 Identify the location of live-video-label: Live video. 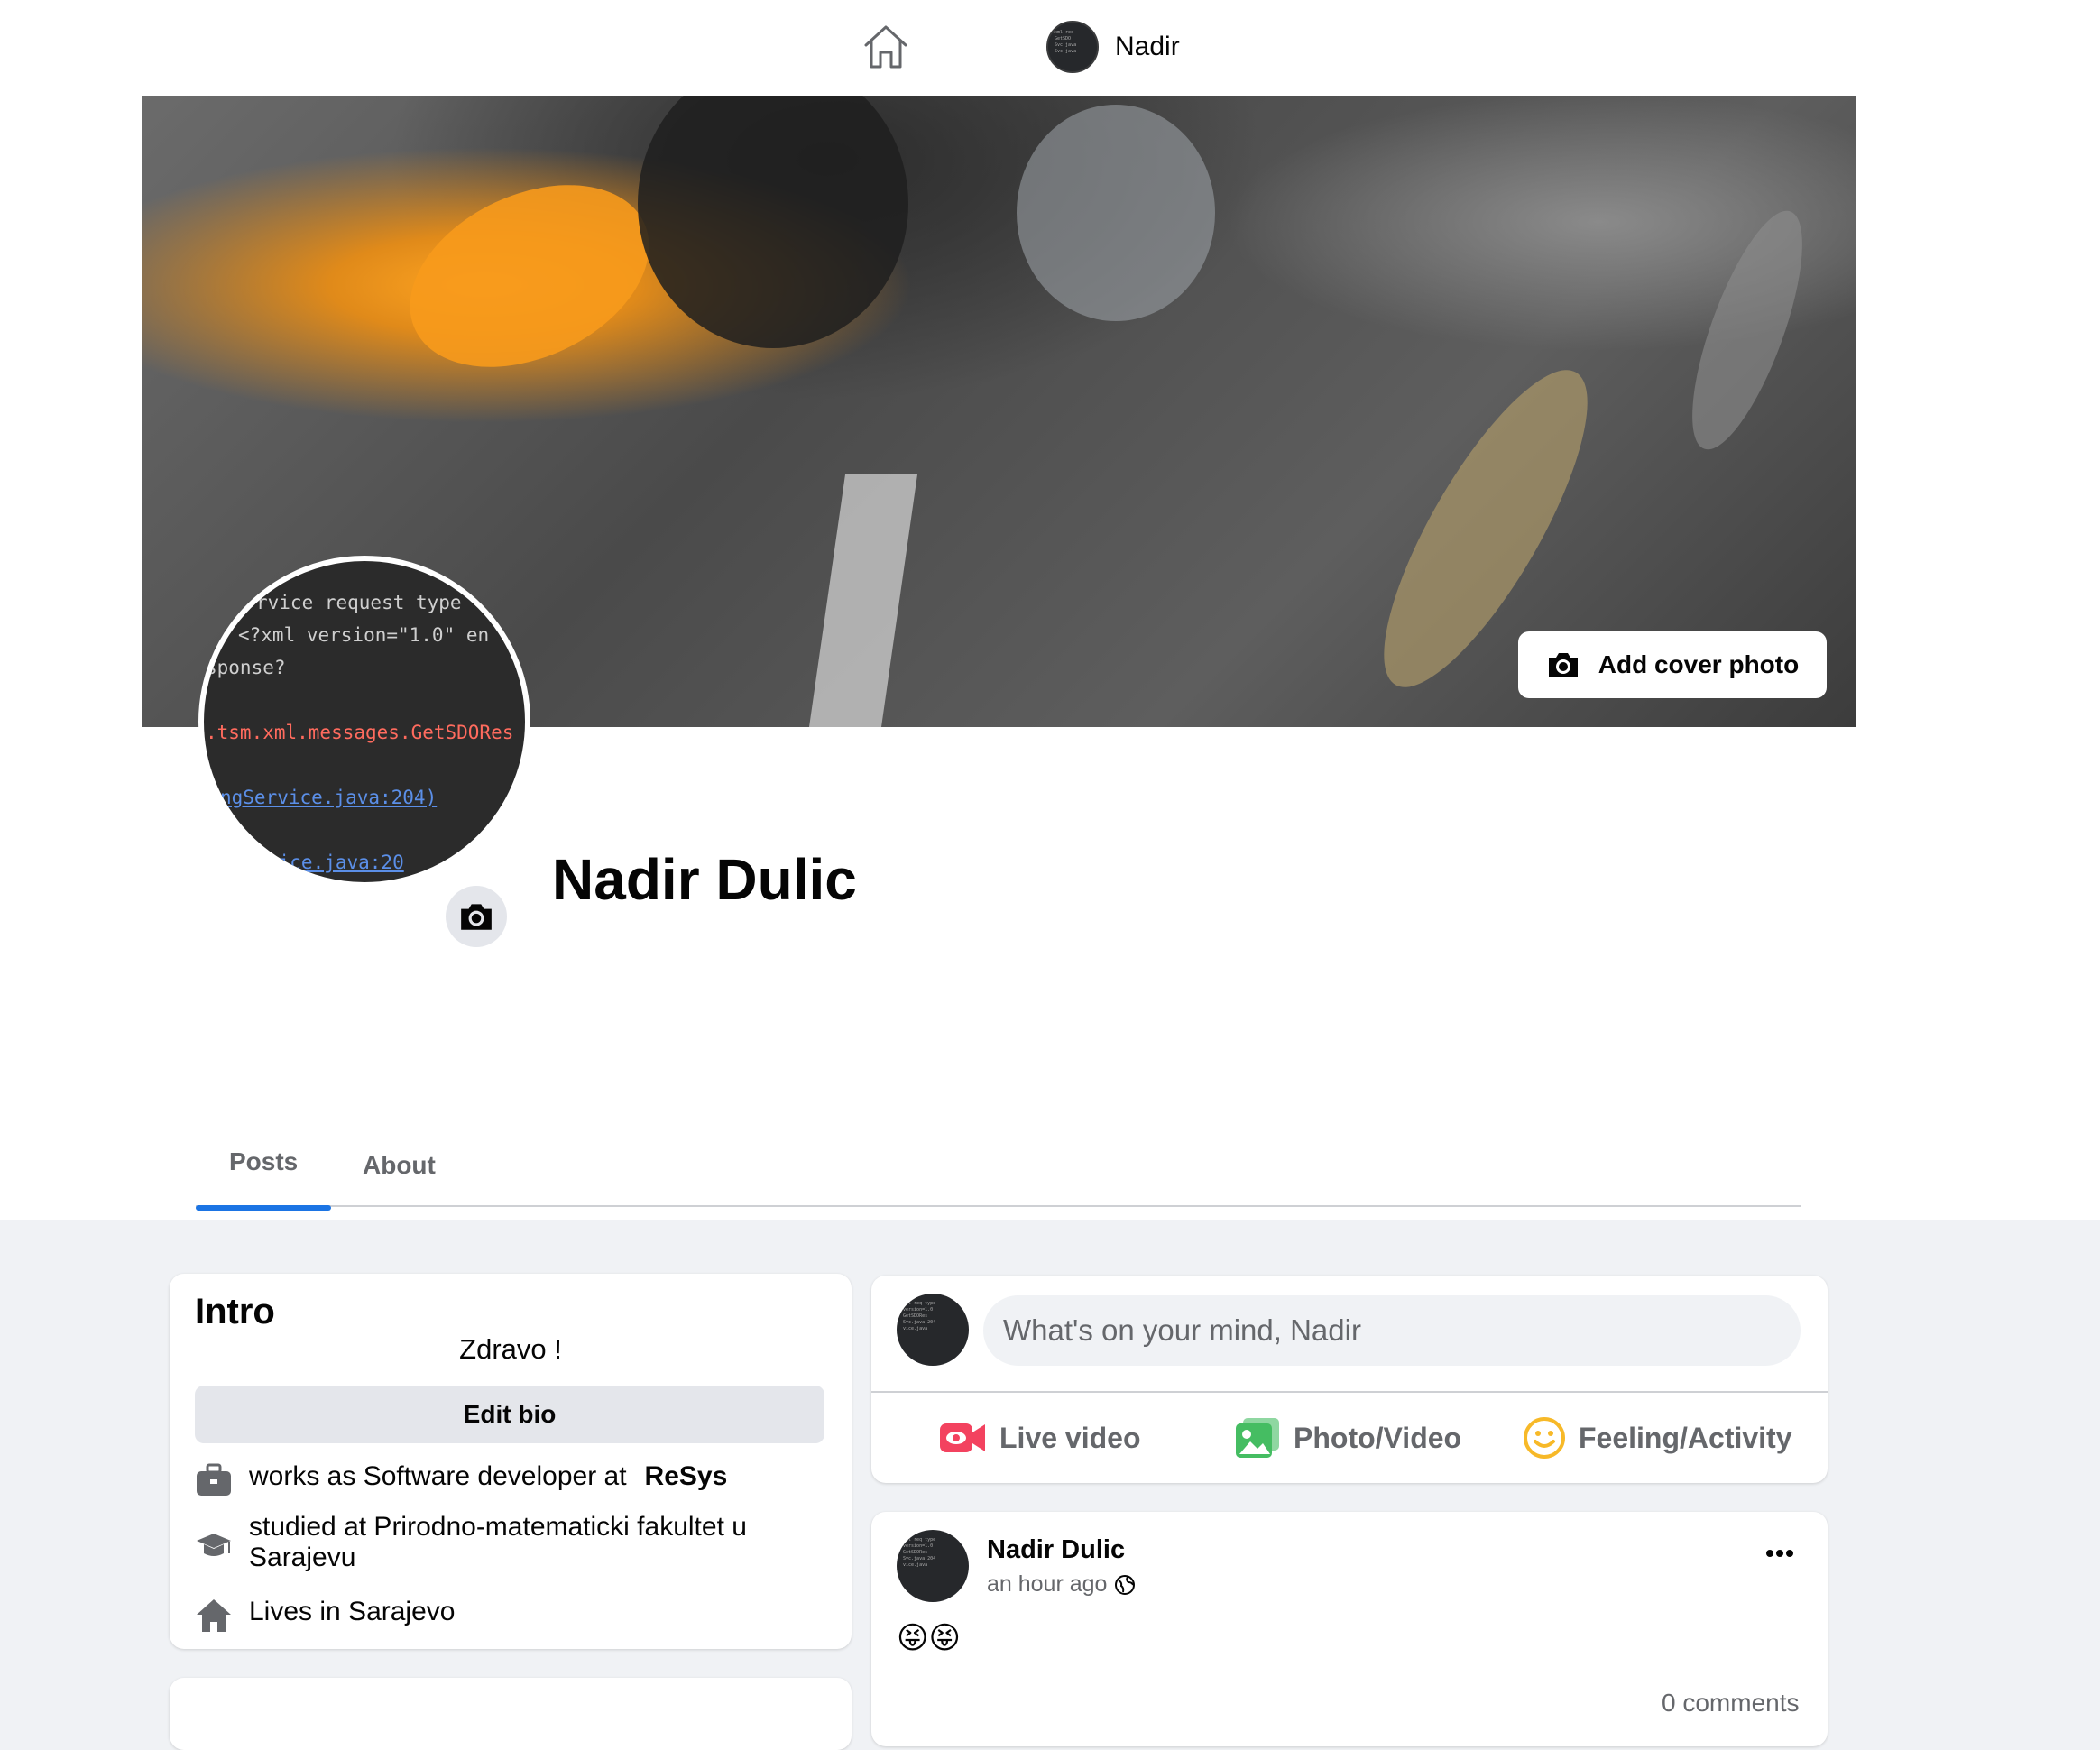
(1070, 1437).